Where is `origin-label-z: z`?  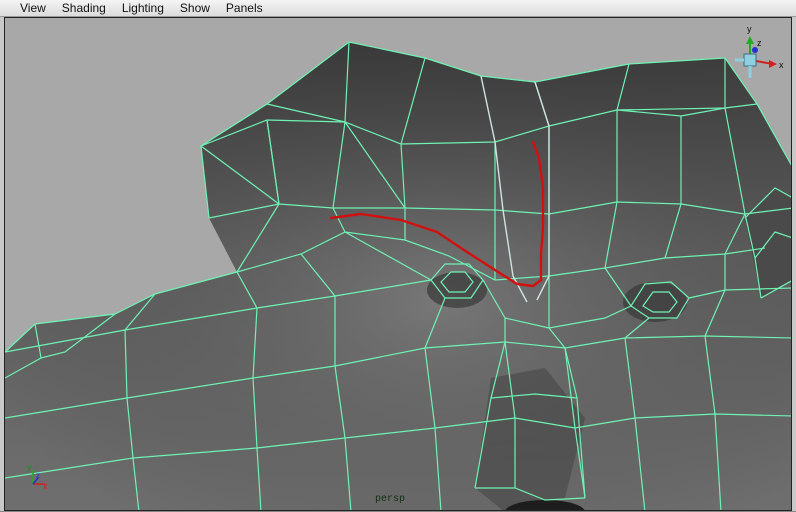
origin-label-z: z is located at coordinates (38, 475).